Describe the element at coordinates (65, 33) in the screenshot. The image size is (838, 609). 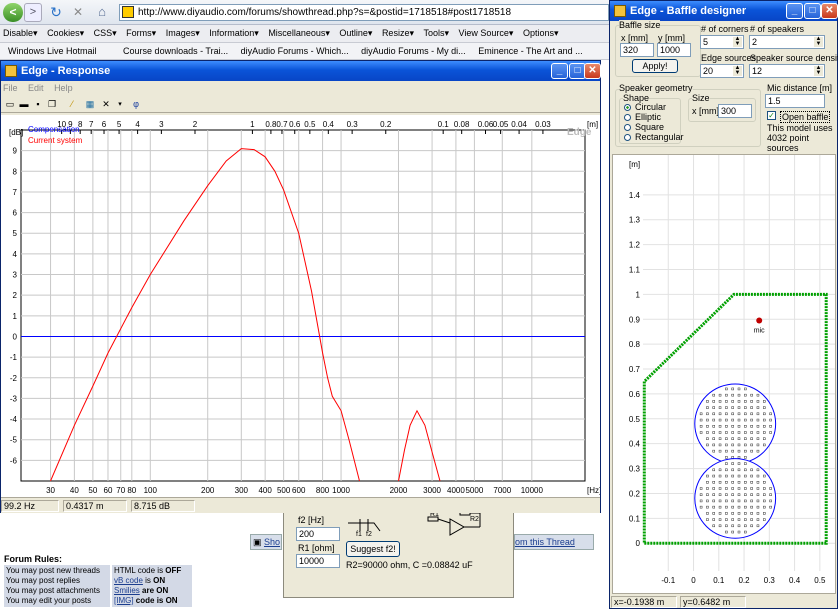
I see `toolbar-item: Cookies▾` at that location.